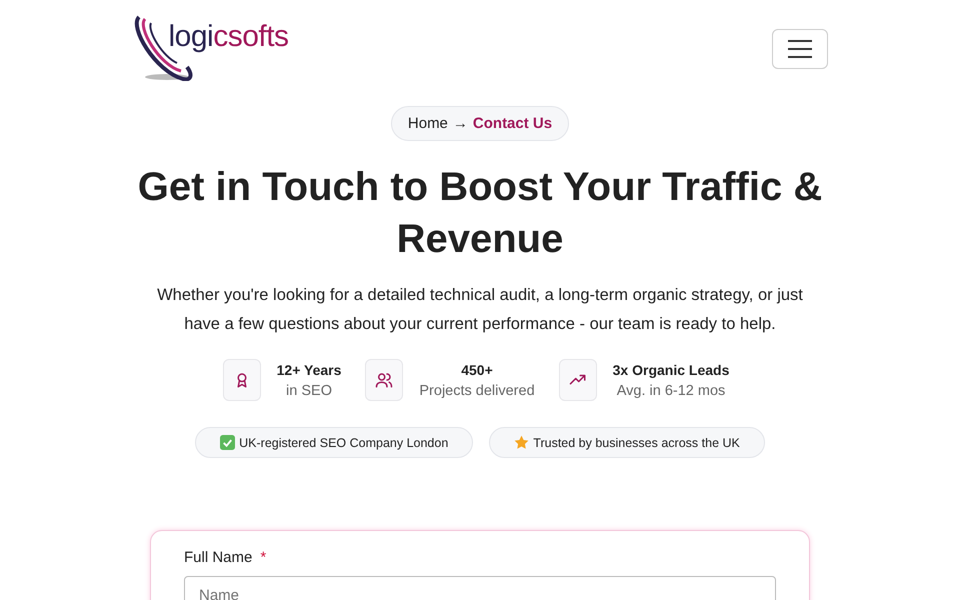  Describe the element at coordinates (480, 213) in the screenshot. I see `page-title: Get in Touch to Boost Your Traffic & Revenue` at that location.